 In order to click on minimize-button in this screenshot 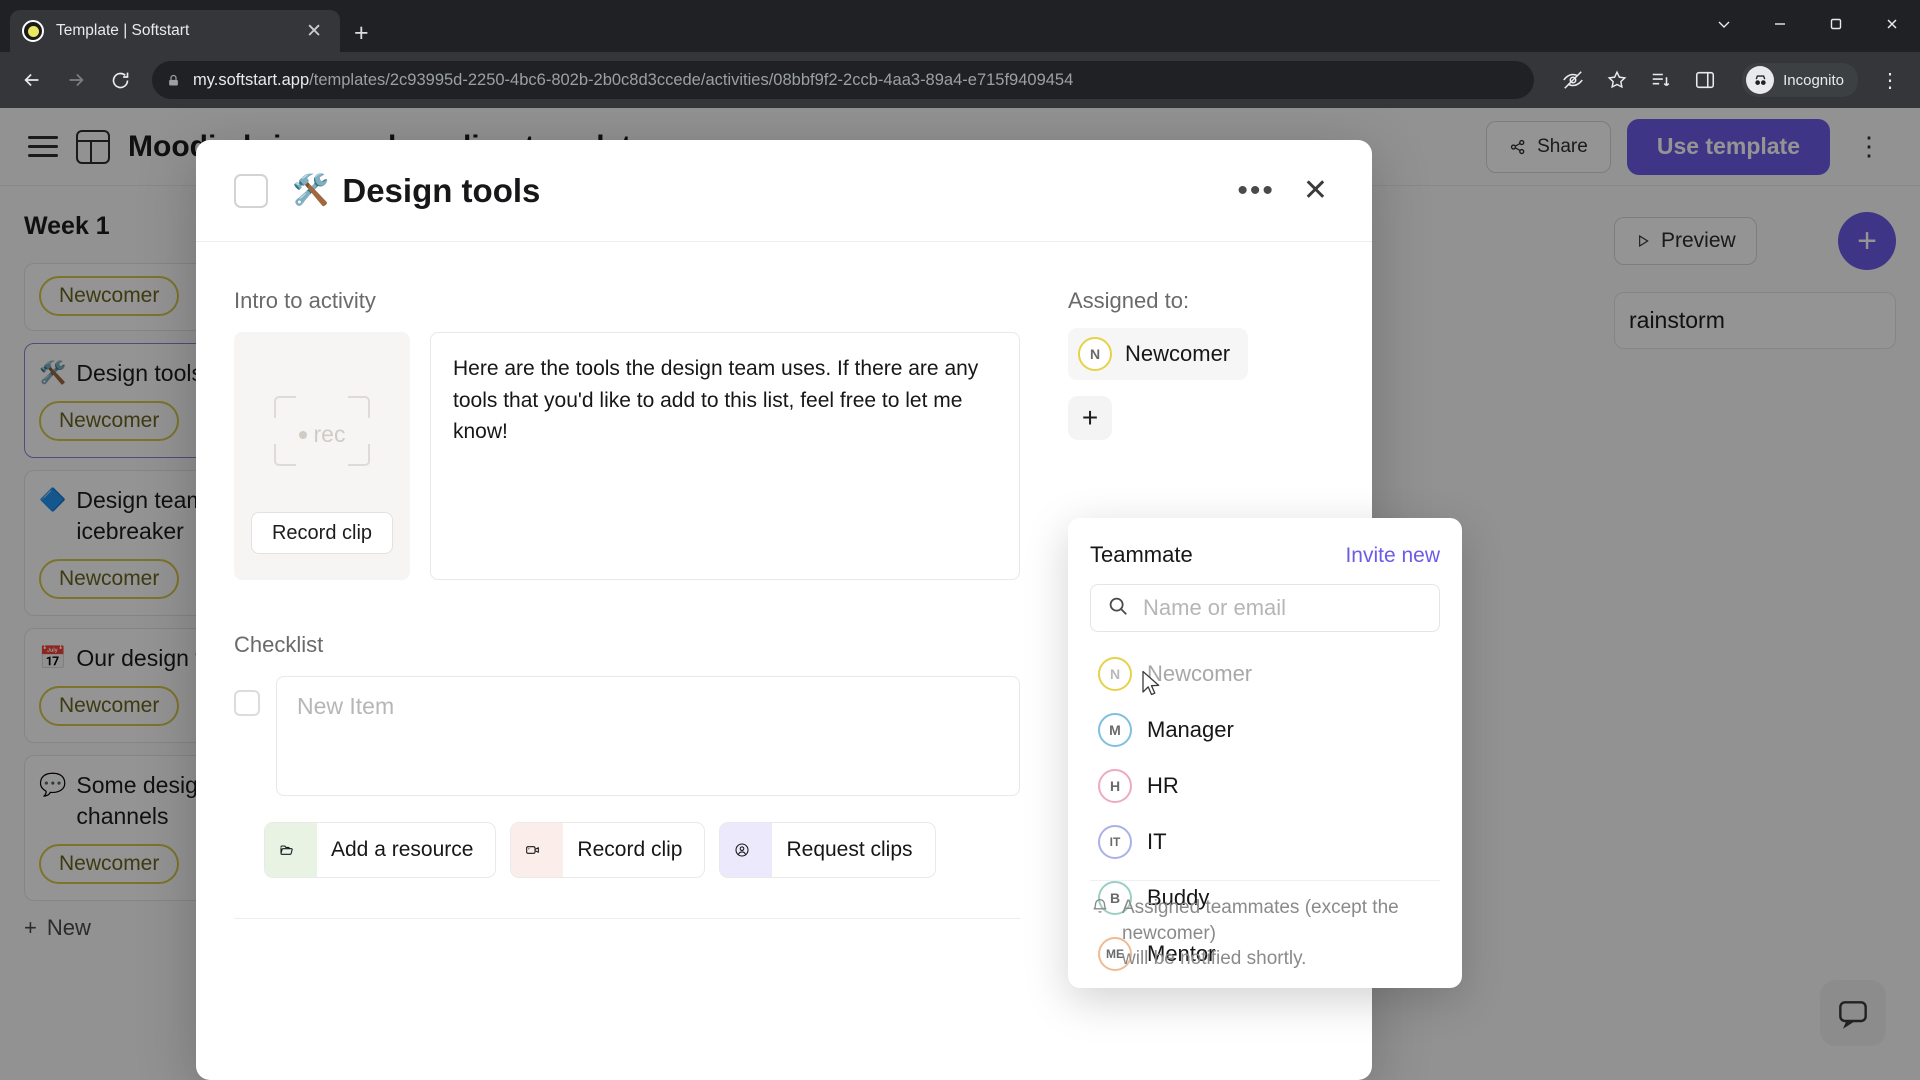, I will do `click(1780, 24)`.